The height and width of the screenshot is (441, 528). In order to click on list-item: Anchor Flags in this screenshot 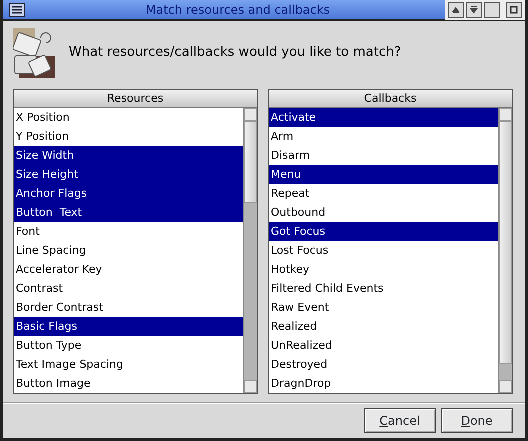, I will do `click(128, 193)`.